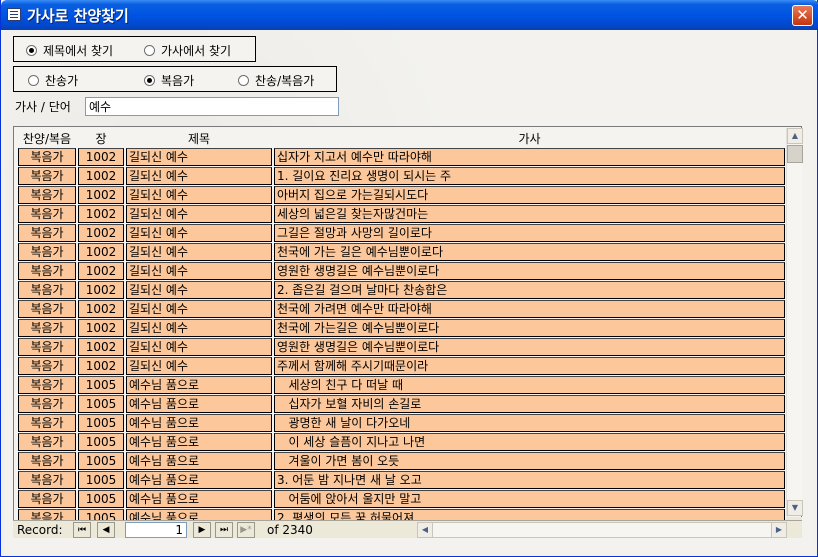 This screenshot has height=557, width=818. What do you see at coordinates (409, 15) in the screenshot?
I see `title-bar: 가사로 찬양찾기 ✕` at bounding box center [409, 15].